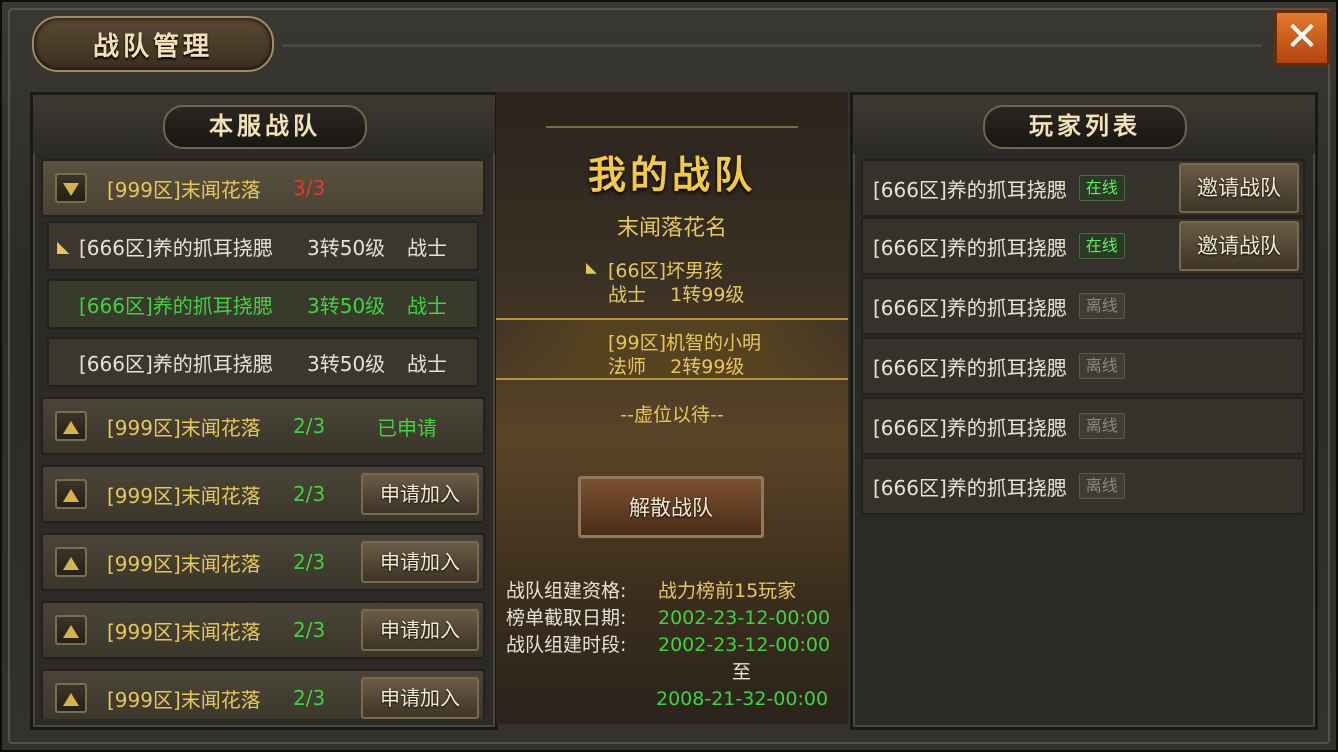  Describe the element at coordinates (566, 618) in the screenshot. I see `deadline-label: 榜单截取日期:` at that location.